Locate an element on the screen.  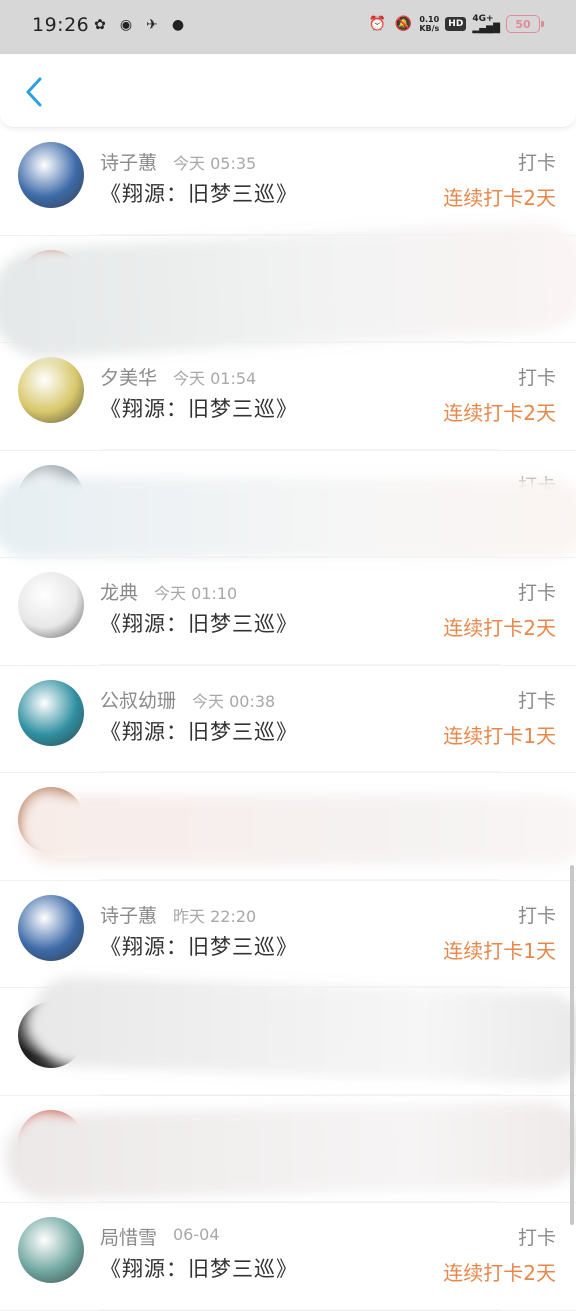
list-item: 诗子蕙 今天 05:35 《翔源：旧梦三巡》 打卡连续打卡2天 is located at coordinates (288, 182).